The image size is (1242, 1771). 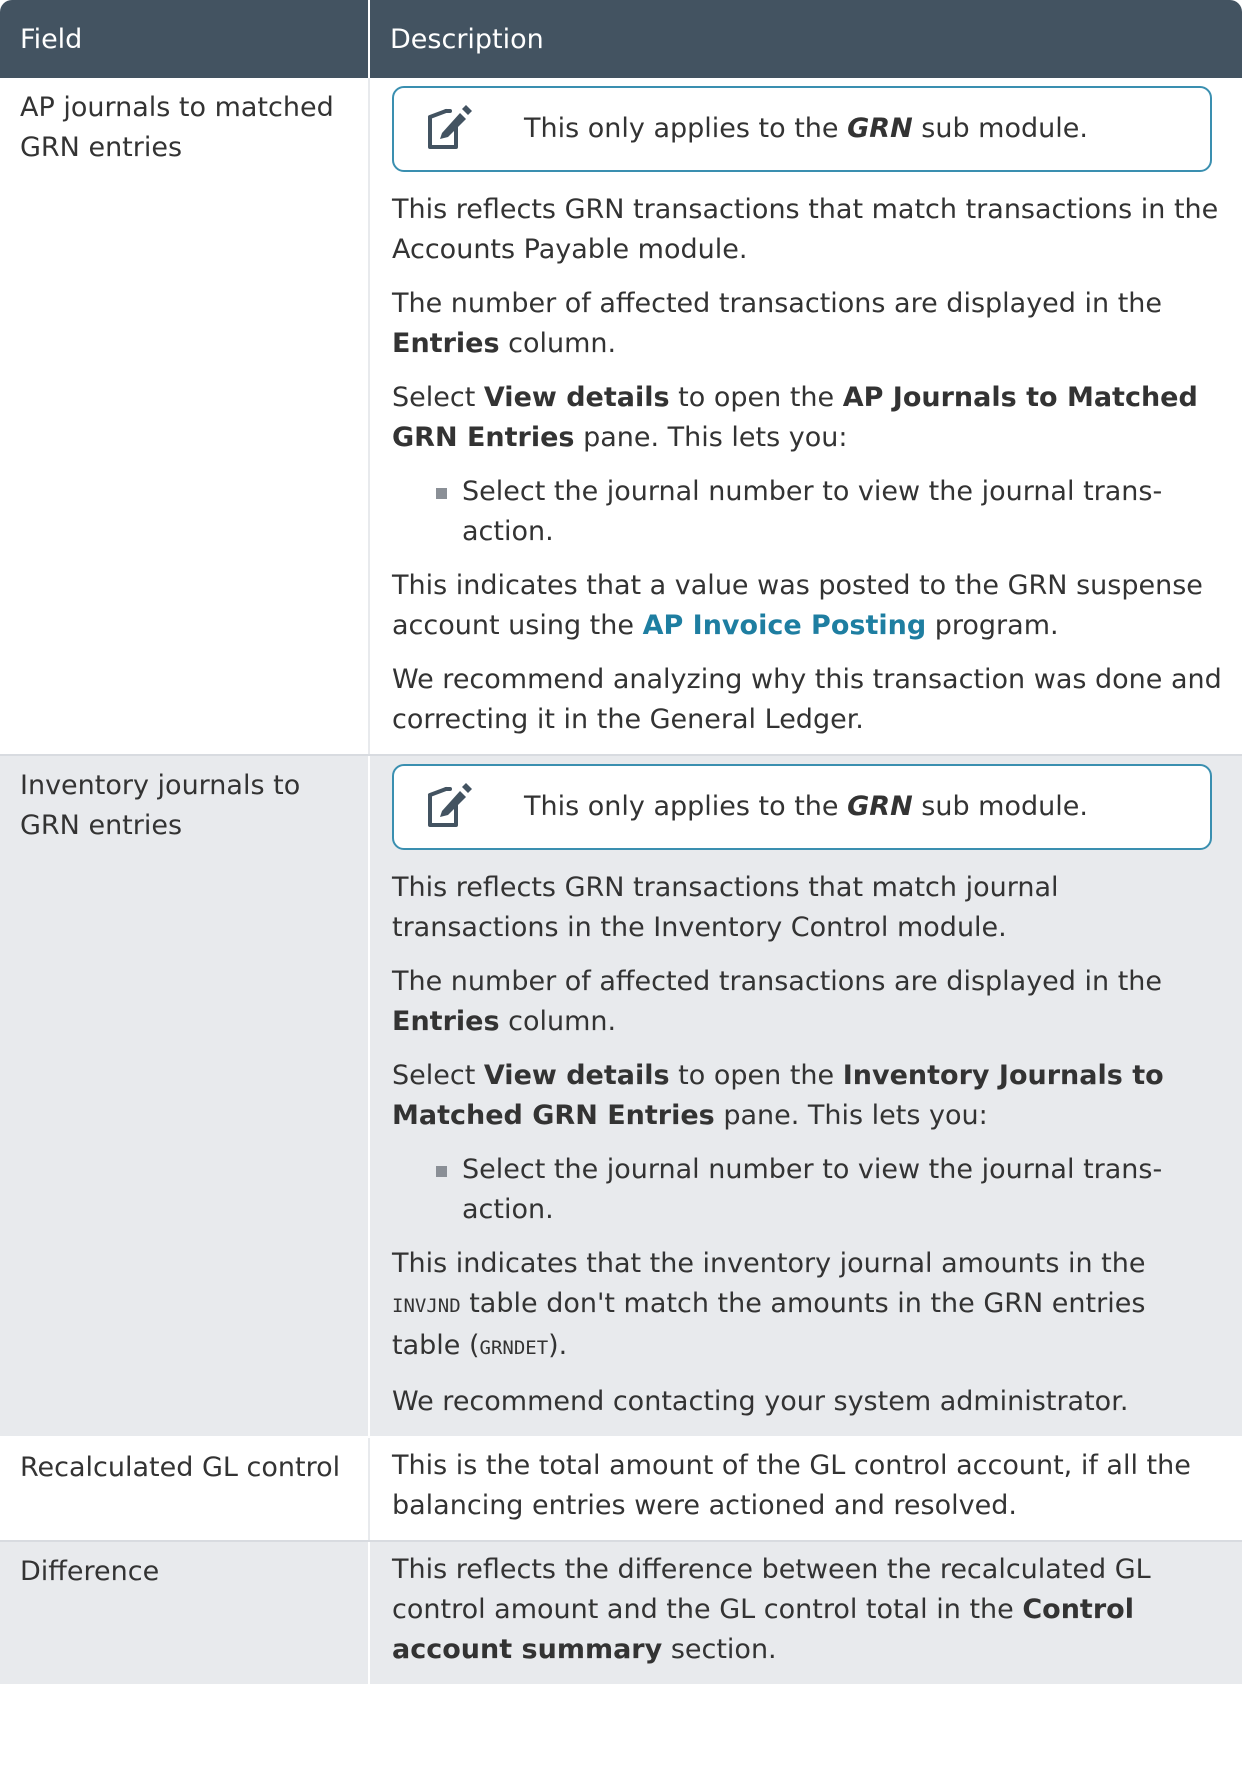 I want to click on field-name: AP journals to matched GRN entries, so click(x=184, y=417).